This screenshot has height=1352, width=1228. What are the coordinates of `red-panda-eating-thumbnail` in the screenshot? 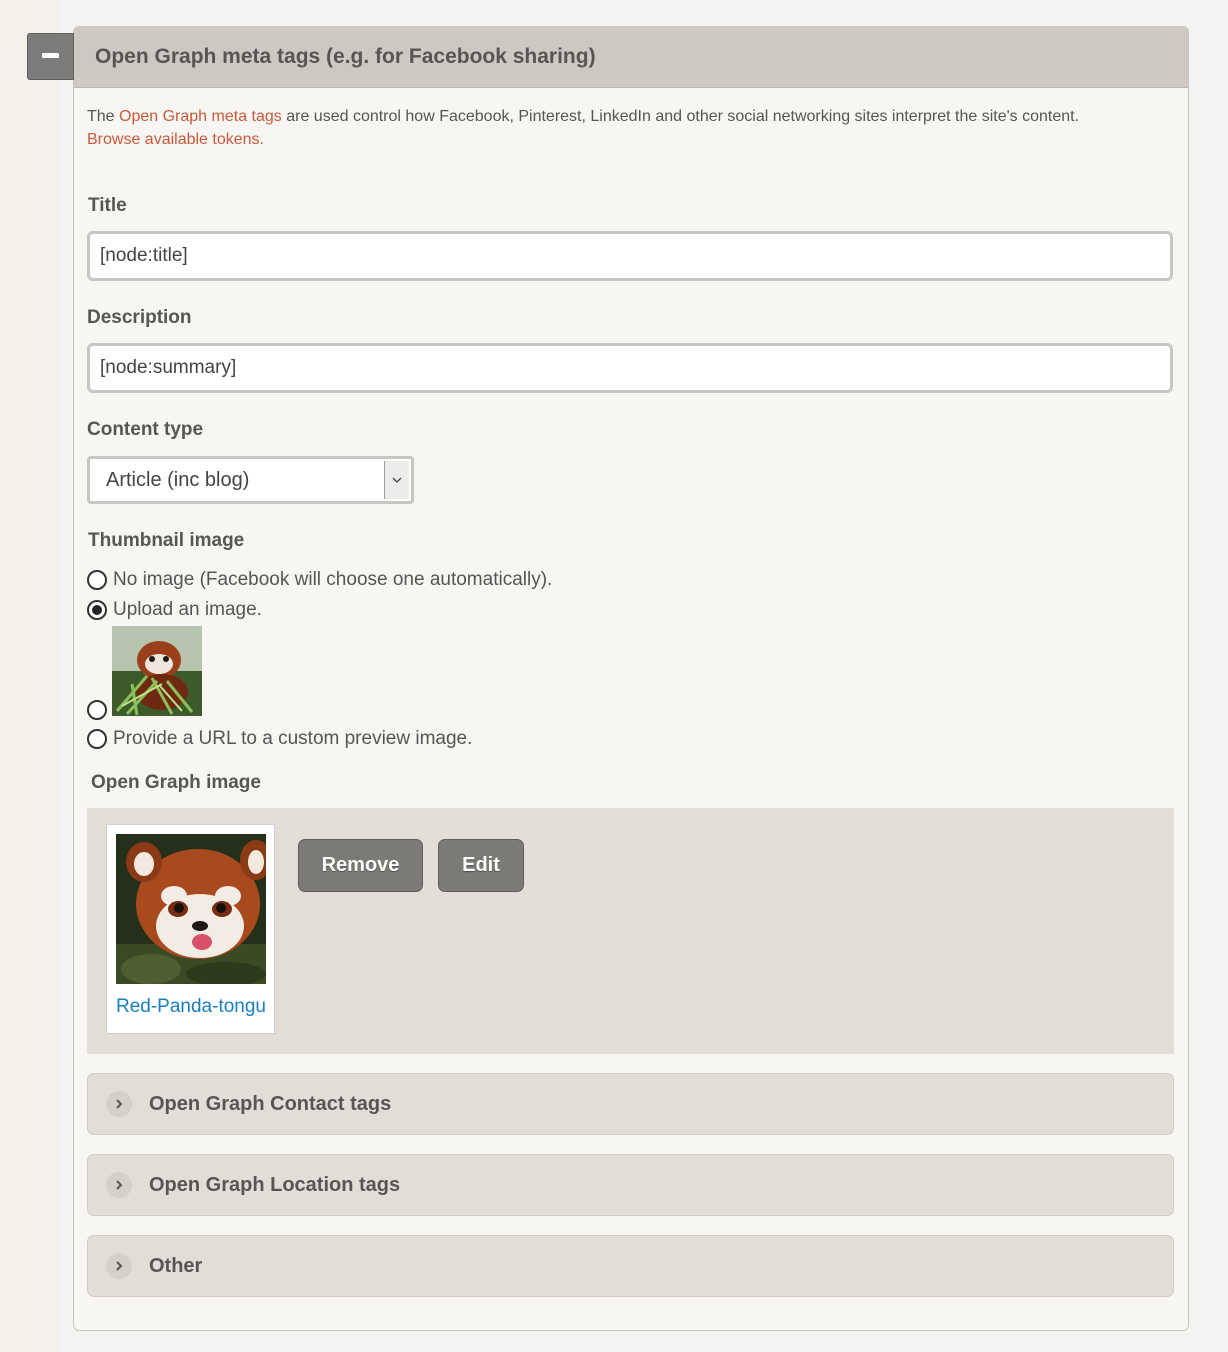 It's located at (157, 671).